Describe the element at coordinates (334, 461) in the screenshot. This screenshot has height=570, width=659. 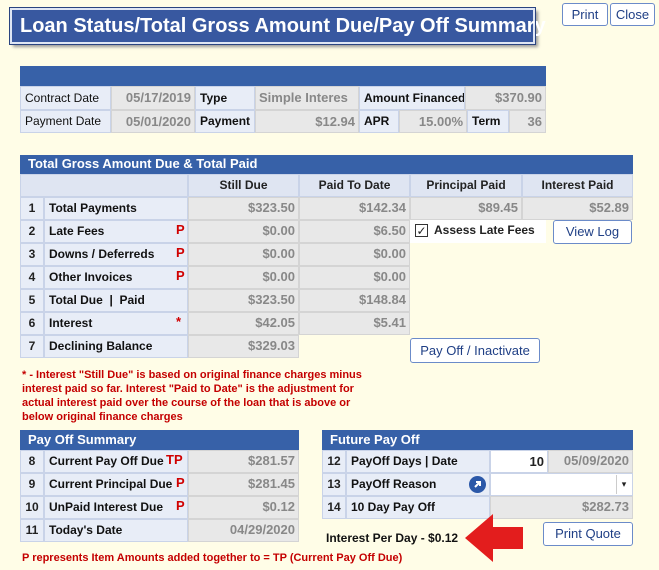
I see `row-number: 12` at that location.